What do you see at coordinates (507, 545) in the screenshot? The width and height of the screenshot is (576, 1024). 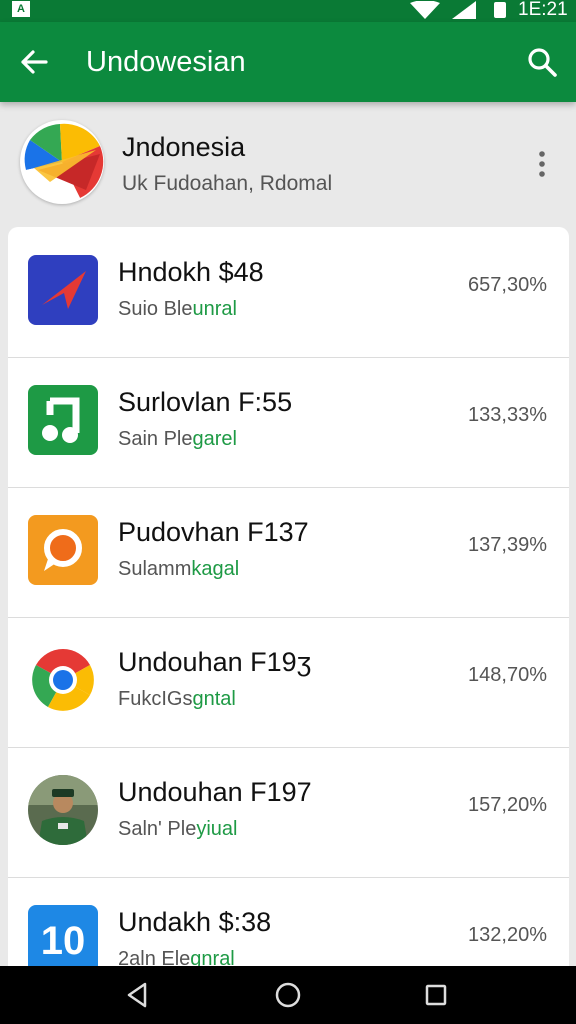 I see `item-value: 137,39%` at bounding box center [507, 545].